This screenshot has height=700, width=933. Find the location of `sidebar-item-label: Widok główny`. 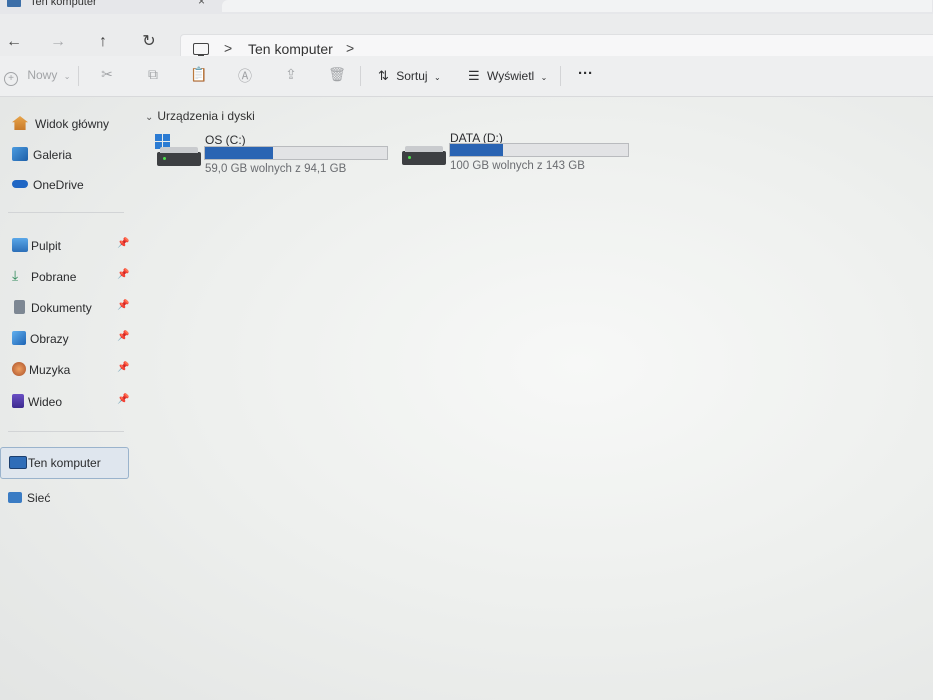

sidebar-item-label: Widok główny is located at coordinates (72, 124).